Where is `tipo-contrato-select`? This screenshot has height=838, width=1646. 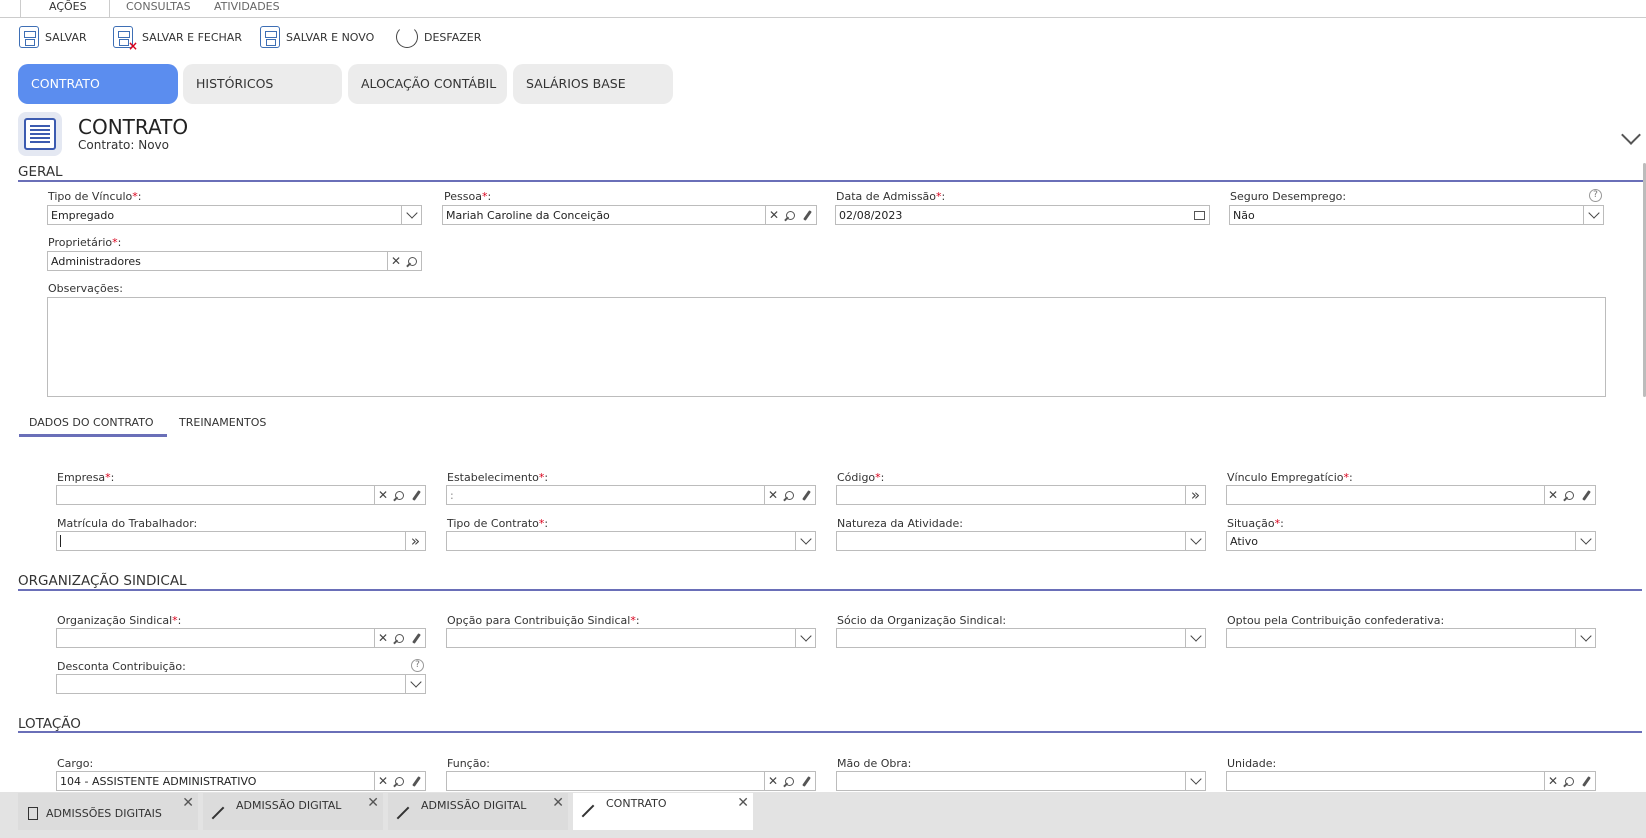
tipo-contrato-select is located at coordinates (631, 541).